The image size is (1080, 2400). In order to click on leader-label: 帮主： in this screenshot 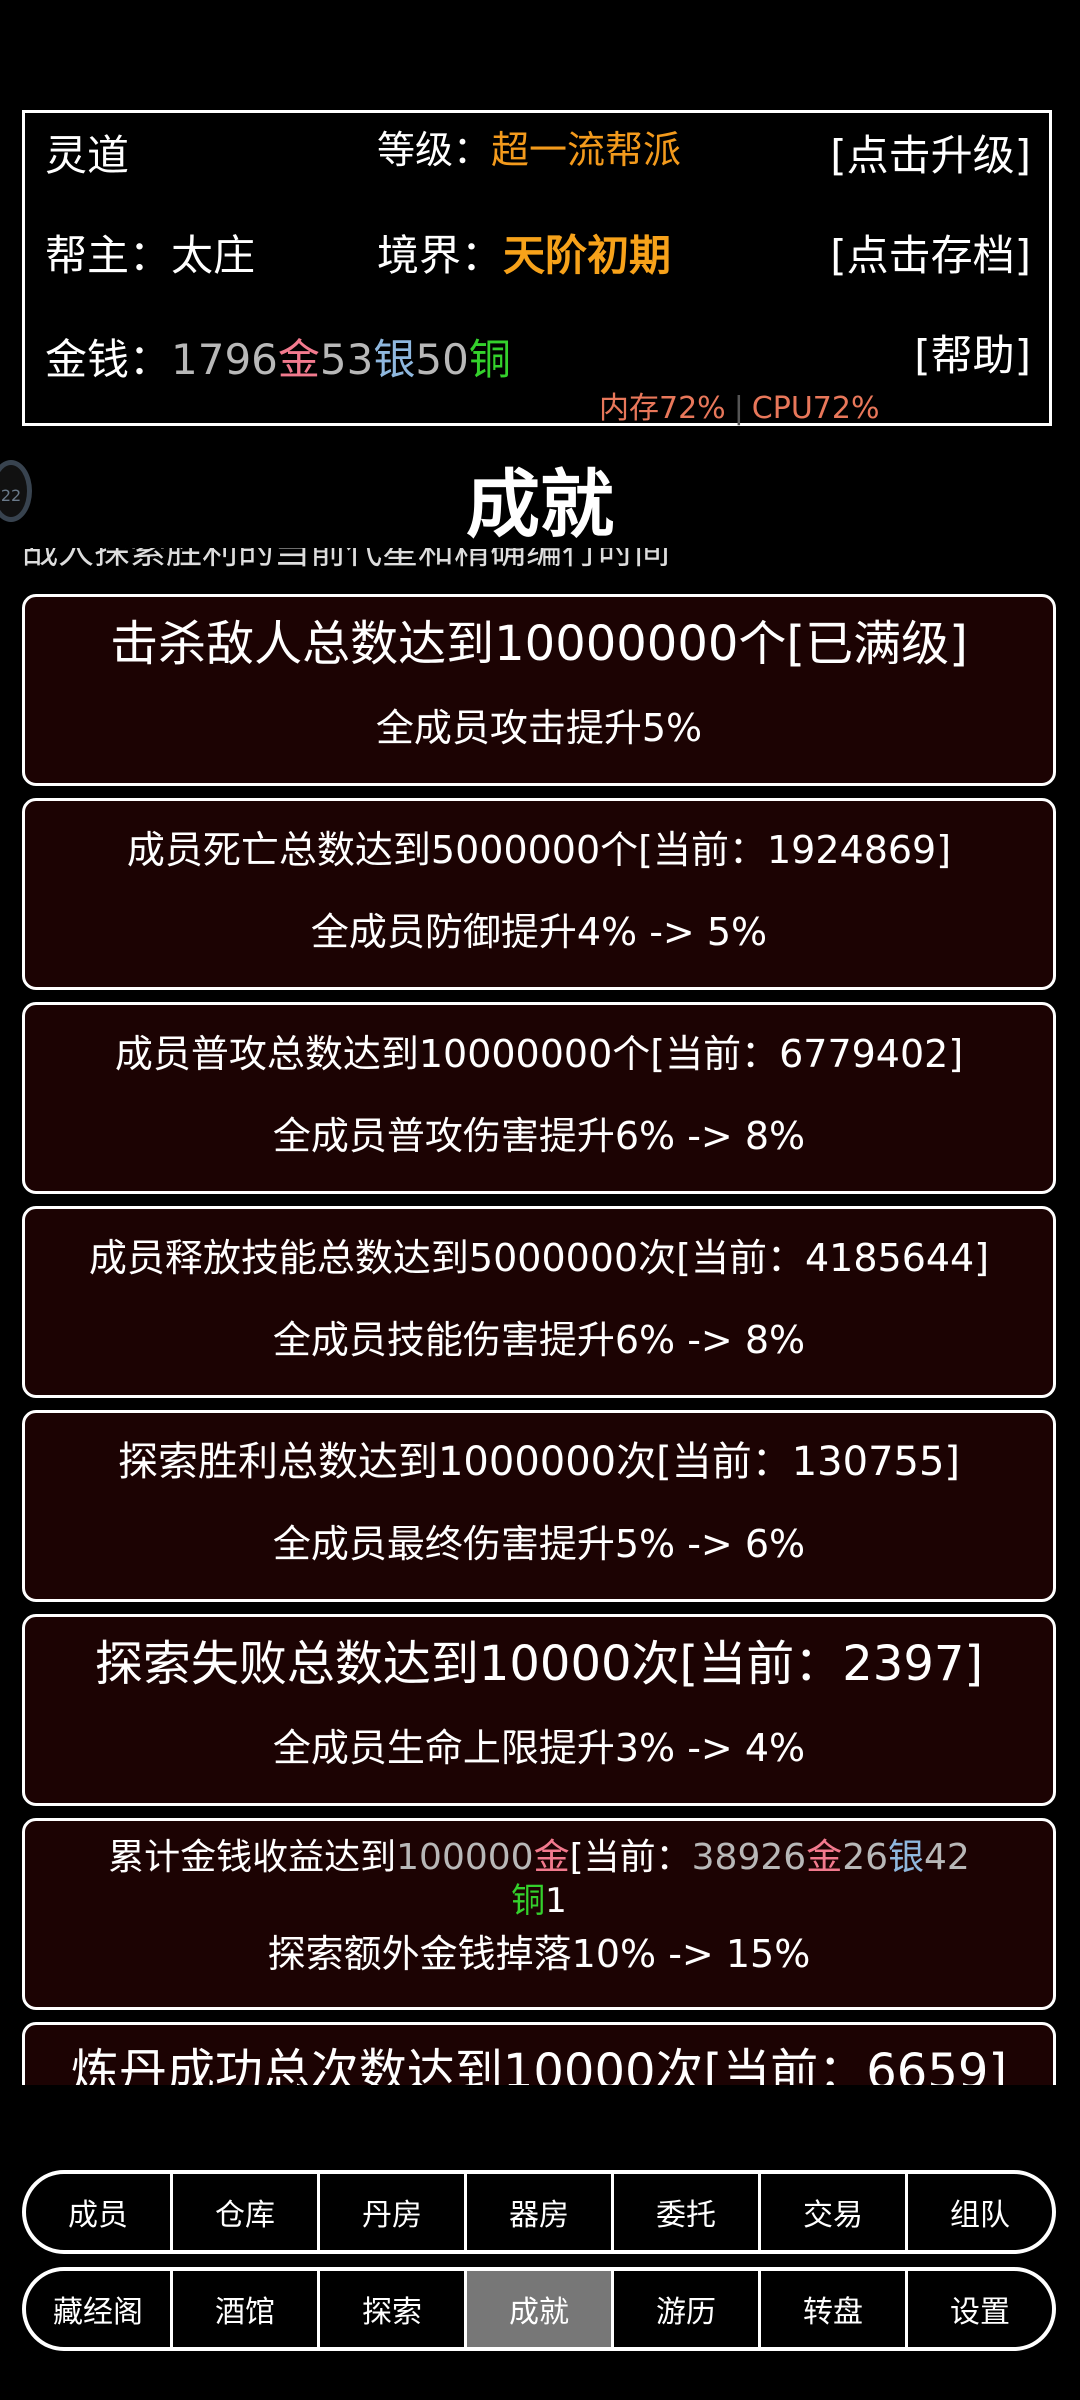, I will do `click(108, 255)`.